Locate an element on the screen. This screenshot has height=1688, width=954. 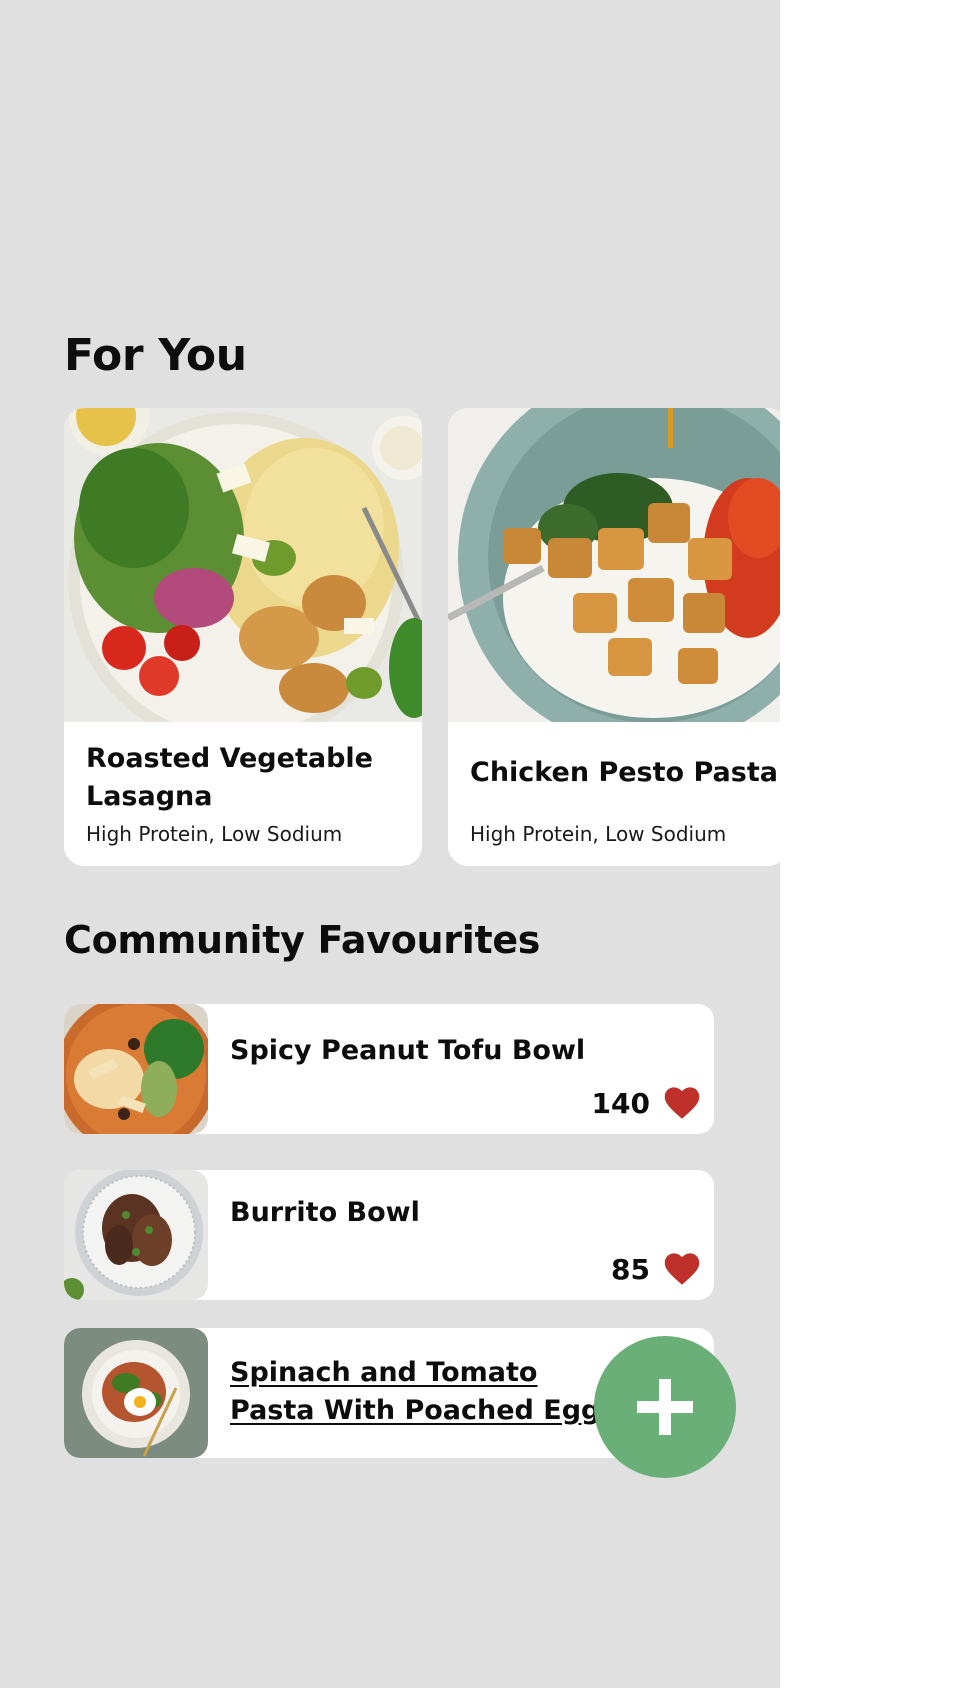
pasta-egg-photo is located at coordinates (136, 1393).